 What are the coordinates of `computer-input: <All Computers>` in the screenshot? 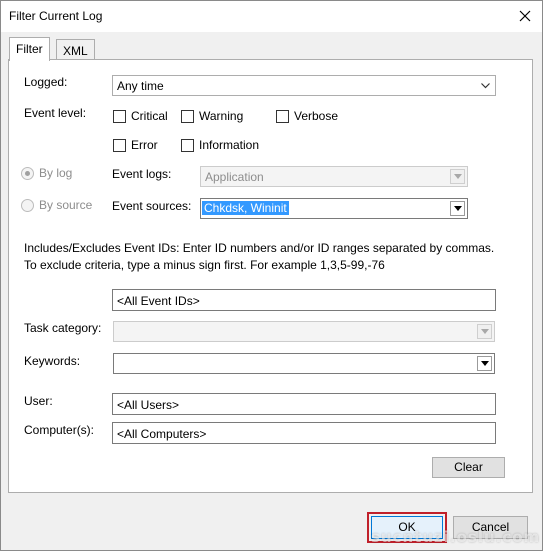 It's located at (304, 433).